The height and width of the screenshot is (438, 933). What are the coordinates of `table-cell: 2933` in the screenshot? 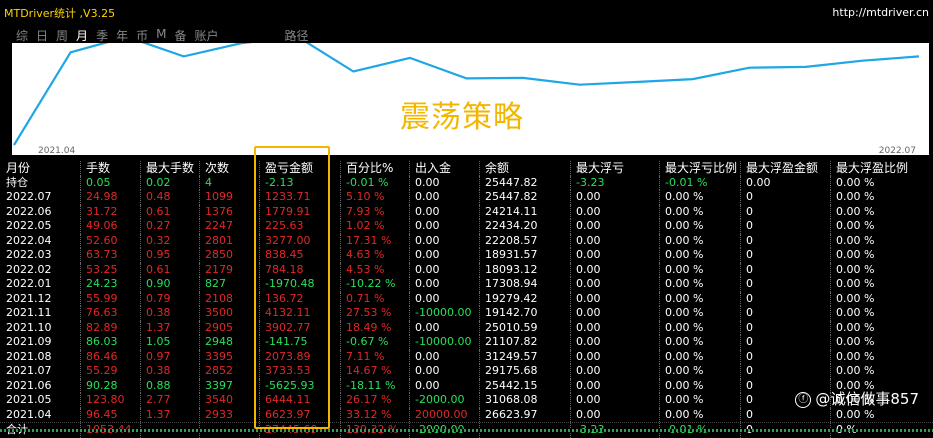 It's located at (219, 414).